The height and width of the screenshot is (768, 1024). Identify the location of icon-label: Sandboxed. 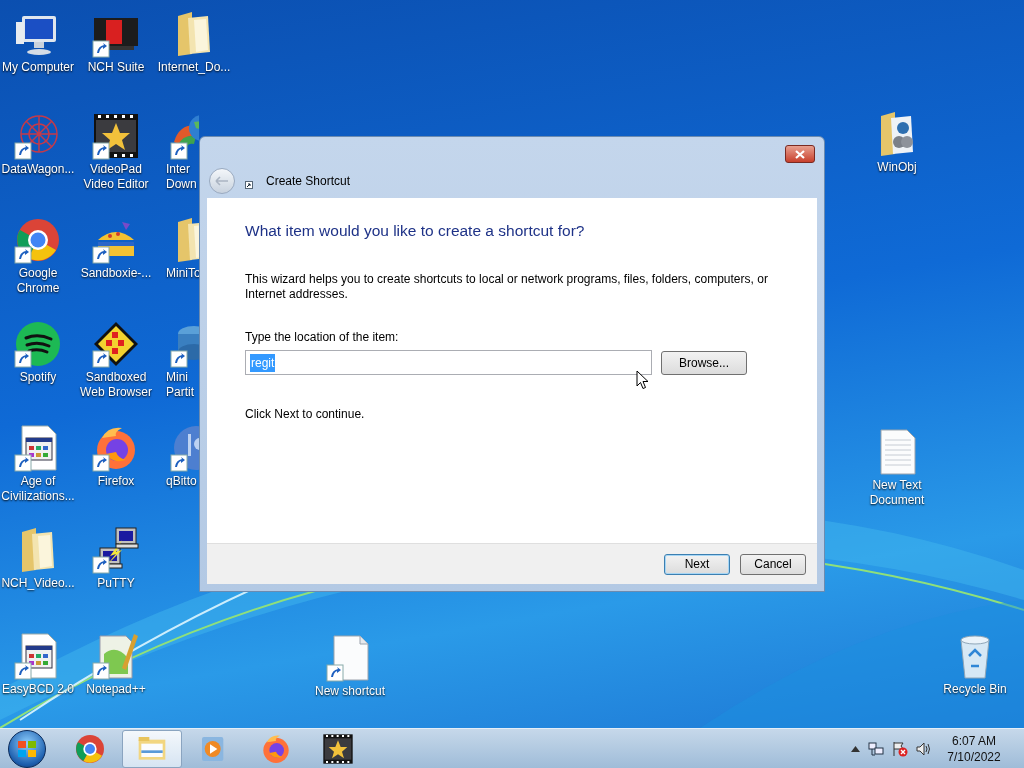
(116, 377).